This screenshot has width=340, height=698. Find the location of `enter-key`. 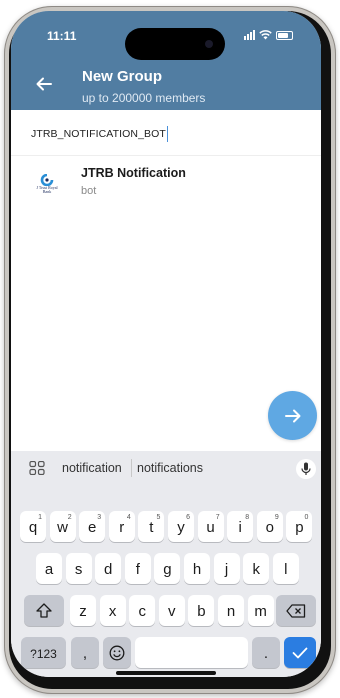

enter-key is located at coordinates (300, 652).